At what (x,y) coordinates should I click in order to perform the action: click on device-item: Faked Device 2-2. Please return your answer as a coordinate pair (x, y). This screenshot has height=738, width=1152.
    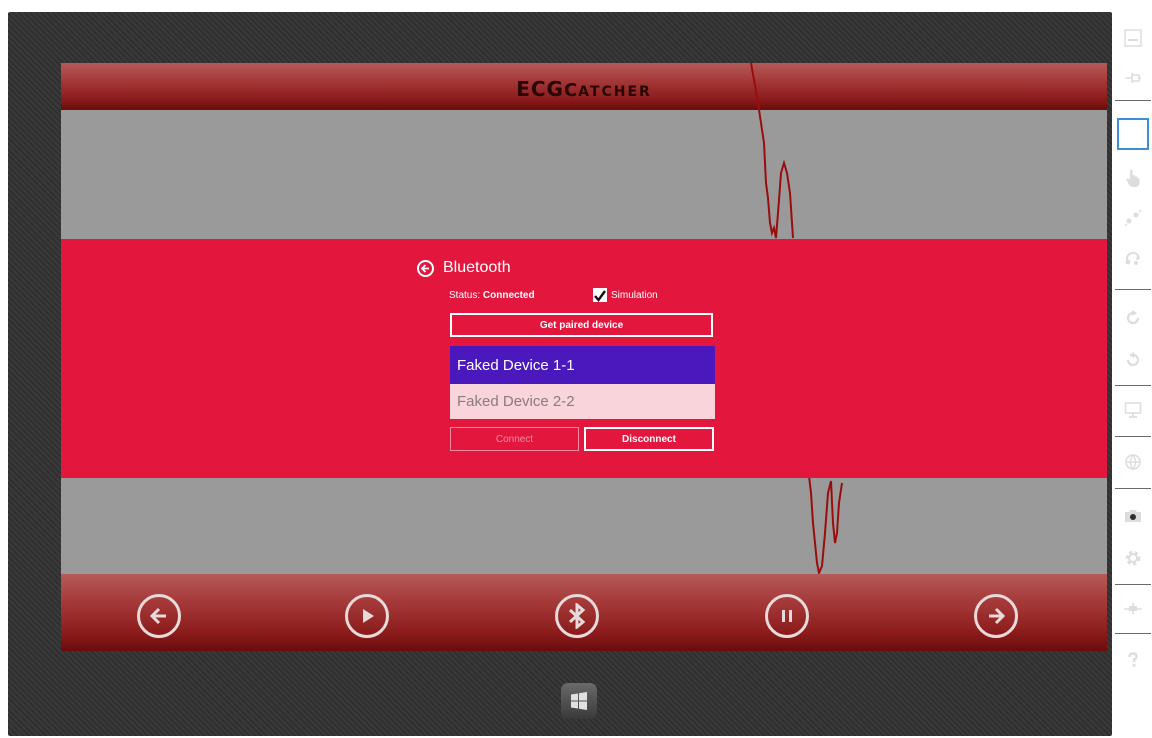
    Looking at the image, I should click on (582, 401).